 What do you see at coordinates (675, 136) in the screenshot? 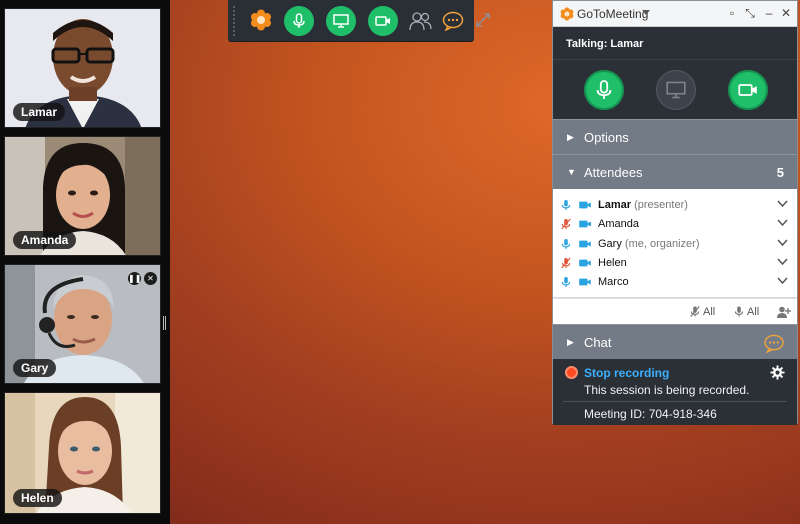
I see `options-section-header: ▶ Options` at bounding box center [675, 136].